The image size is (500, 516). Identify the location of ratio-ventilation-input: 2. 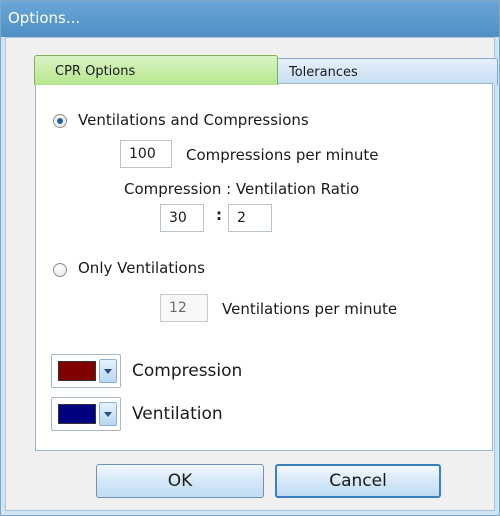
(250, 218).